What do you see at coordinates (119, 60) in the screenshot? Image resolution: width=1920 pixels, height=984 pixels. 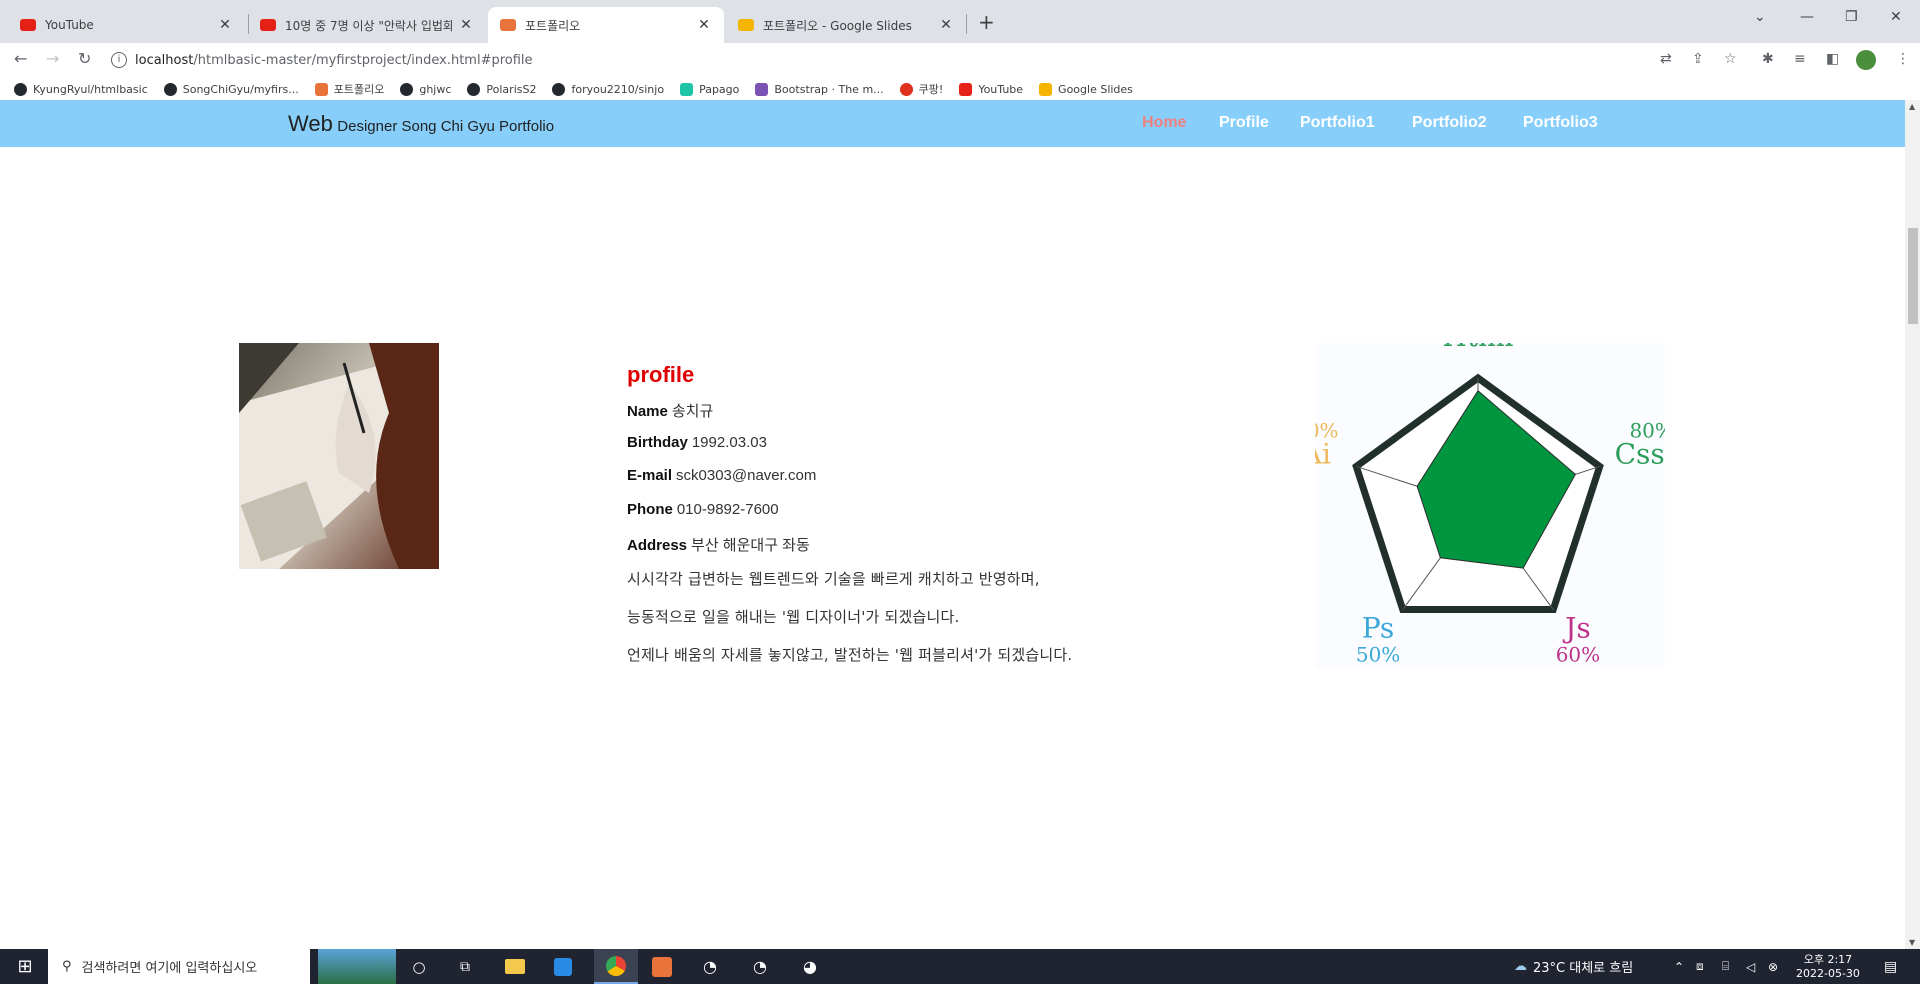 I see `site-info-icon: i` at bounding box center [119, 60].